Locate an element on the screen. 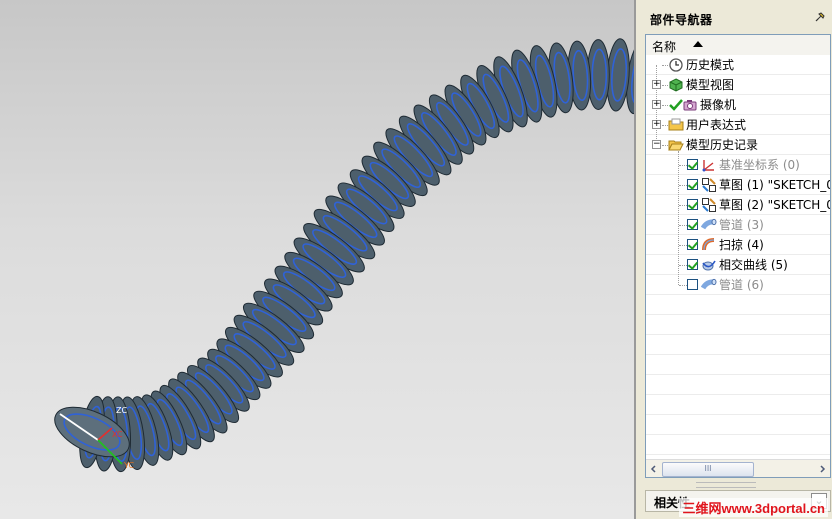 This screenshot has width=832, height=519. history-feature-row: 管道 (3) is located at coordinates (738, 225).